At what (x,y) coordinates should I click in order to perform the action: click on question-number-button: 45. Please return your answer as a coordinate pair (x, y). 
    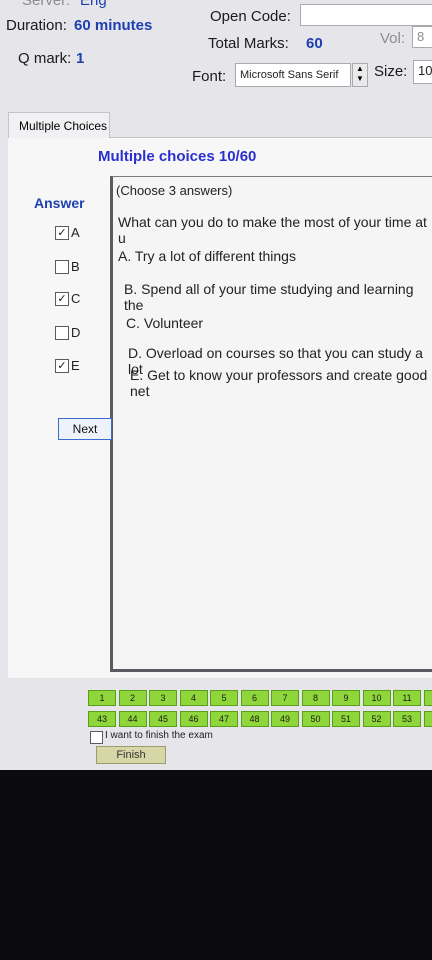
    Looking at the image, I should click on (163, 719).